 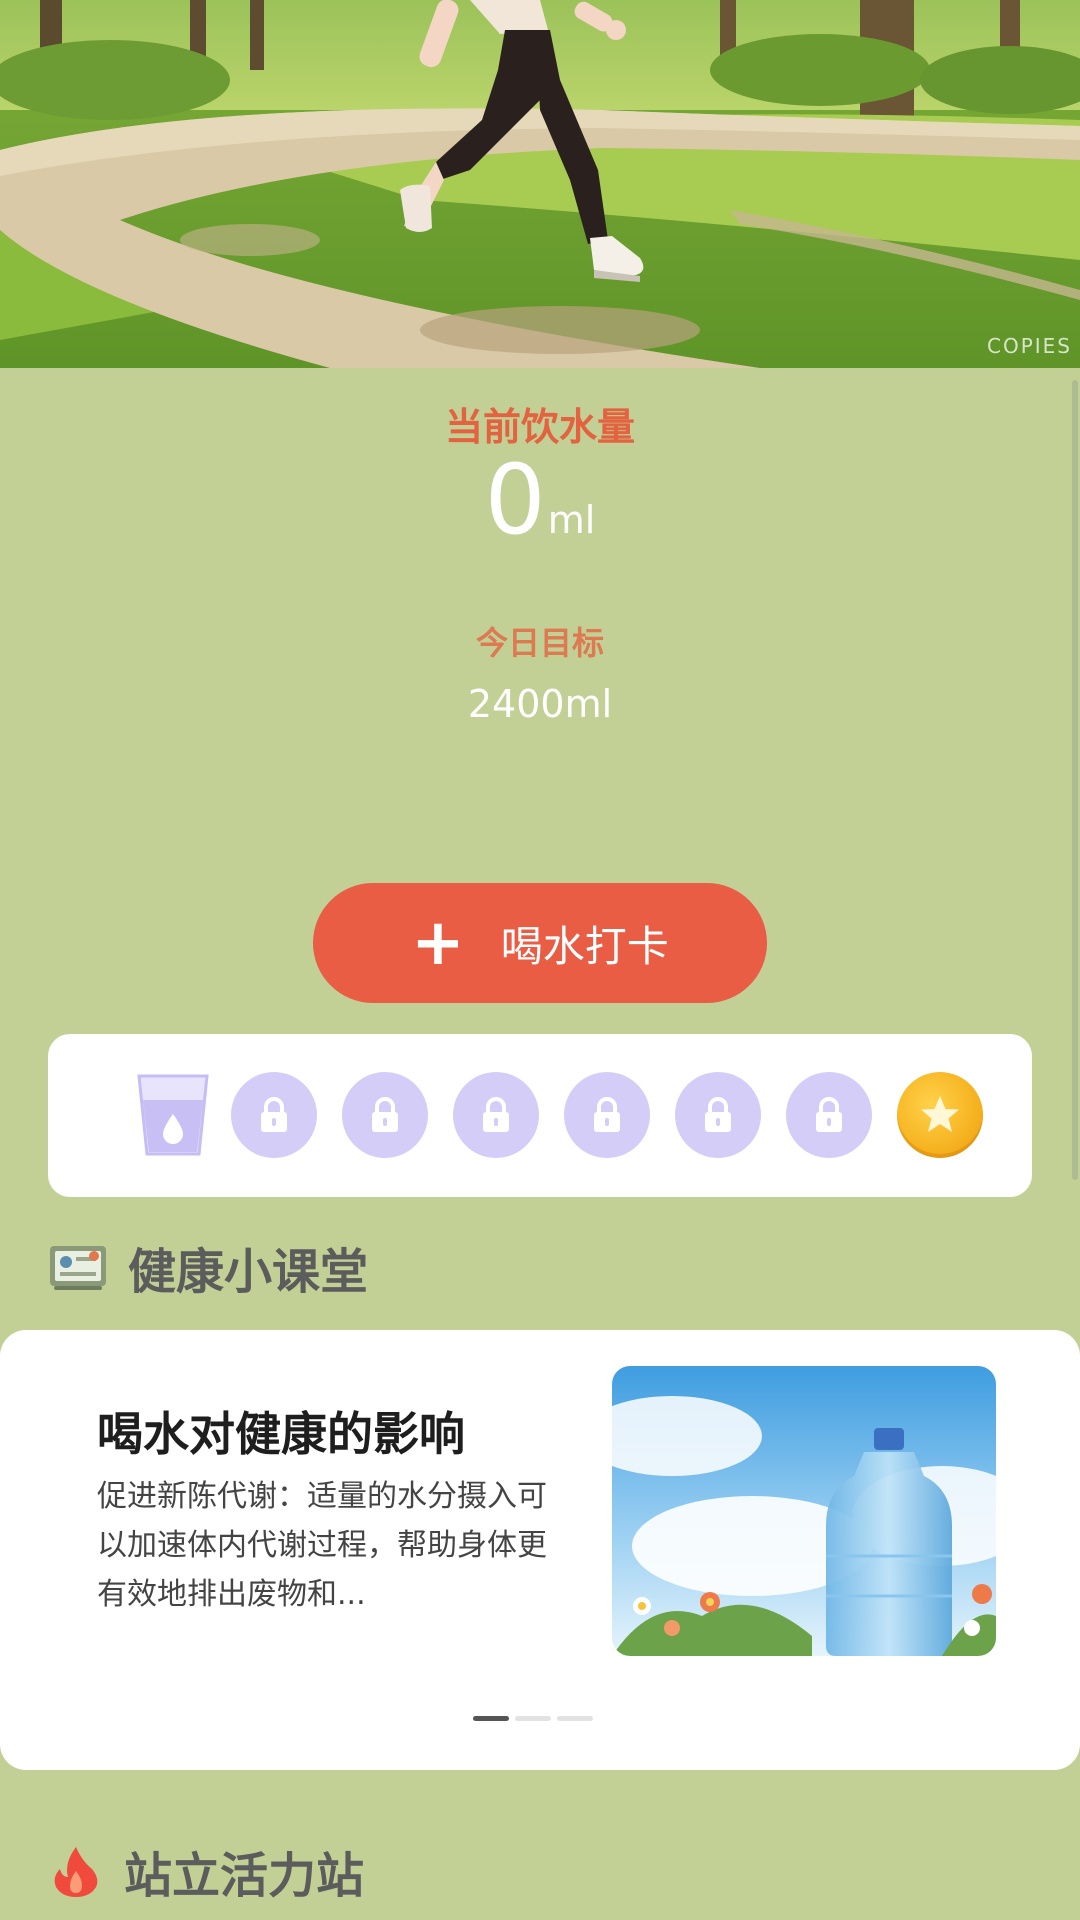 What do you see at coordinates (539, 643) in the screenshot?
I see `daily-goal-label: 今日目标` at bounding box center [539, 643].